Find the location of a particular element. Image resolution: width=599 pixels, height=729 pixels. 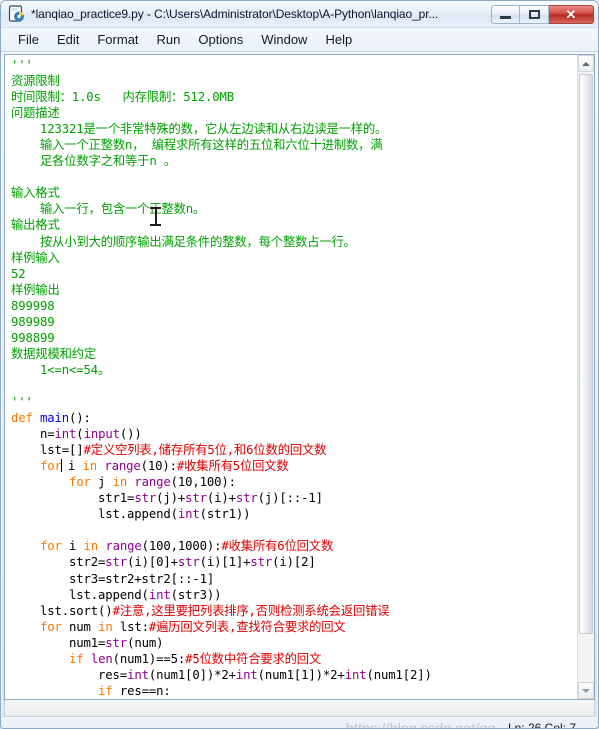

code-token: num1= is located at coordinates (58, 642).